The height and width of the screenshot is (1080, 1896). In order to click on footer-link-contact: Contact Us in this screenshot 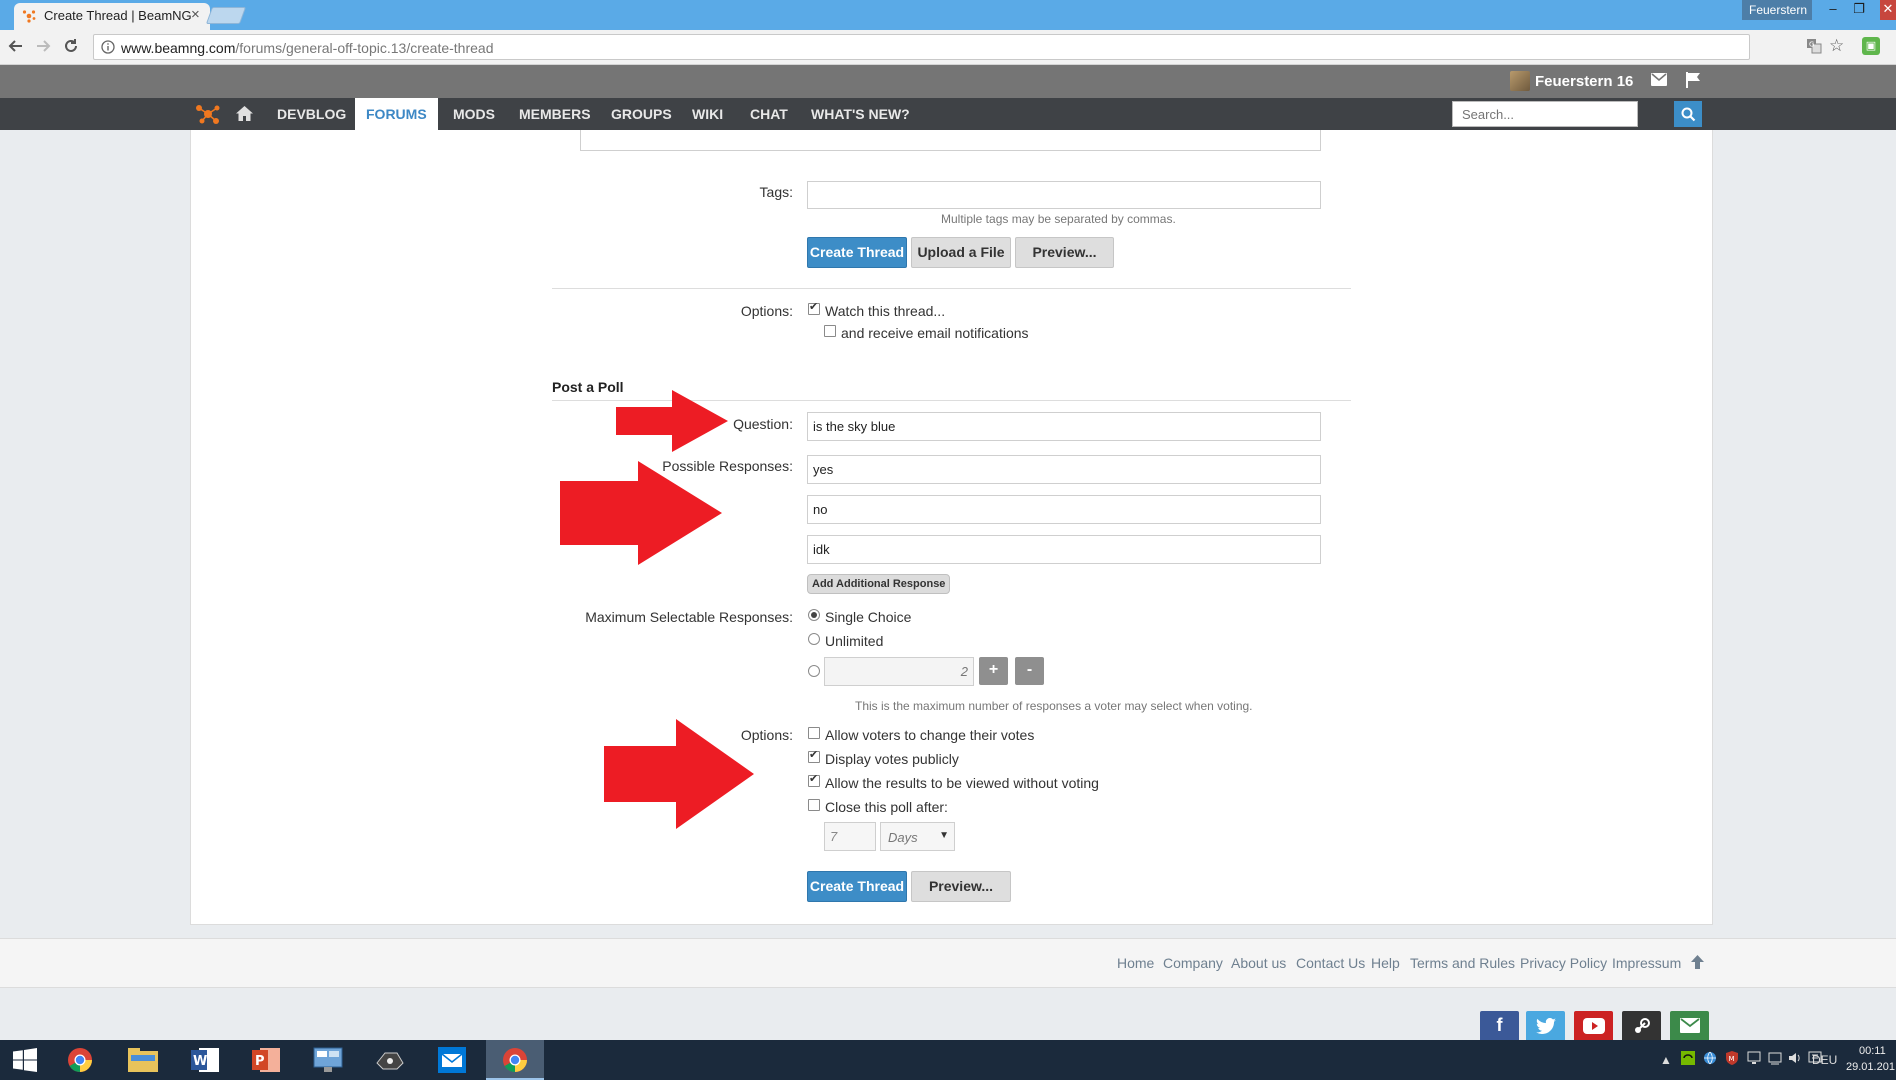, I will do `click(1330, 963)`.